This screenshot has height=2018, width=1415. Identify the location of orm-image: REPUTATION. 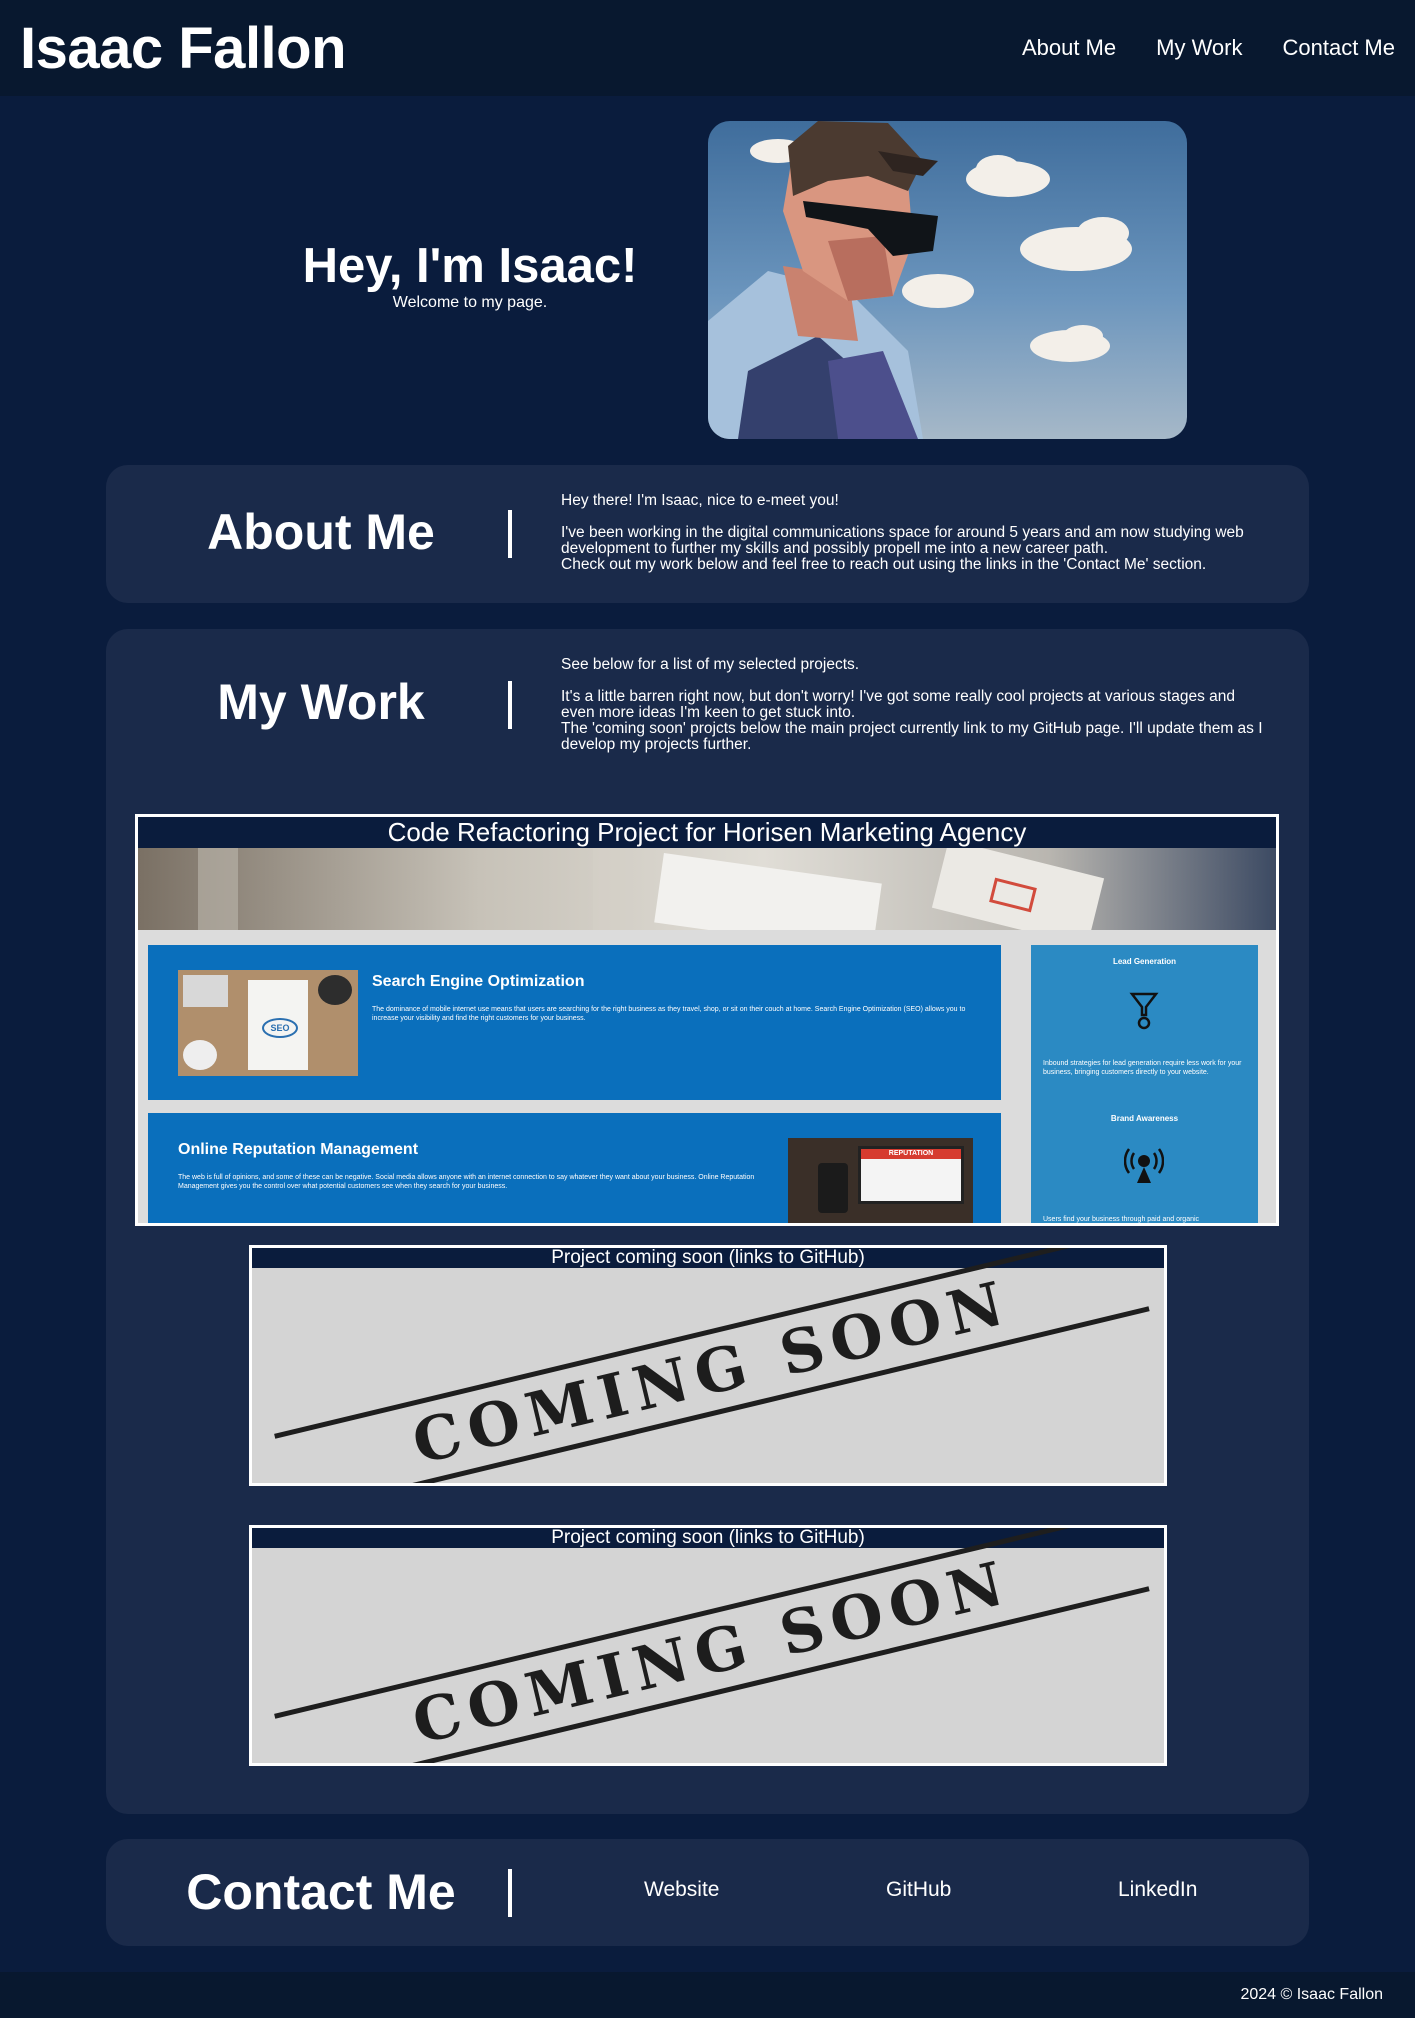
(880, 1180).